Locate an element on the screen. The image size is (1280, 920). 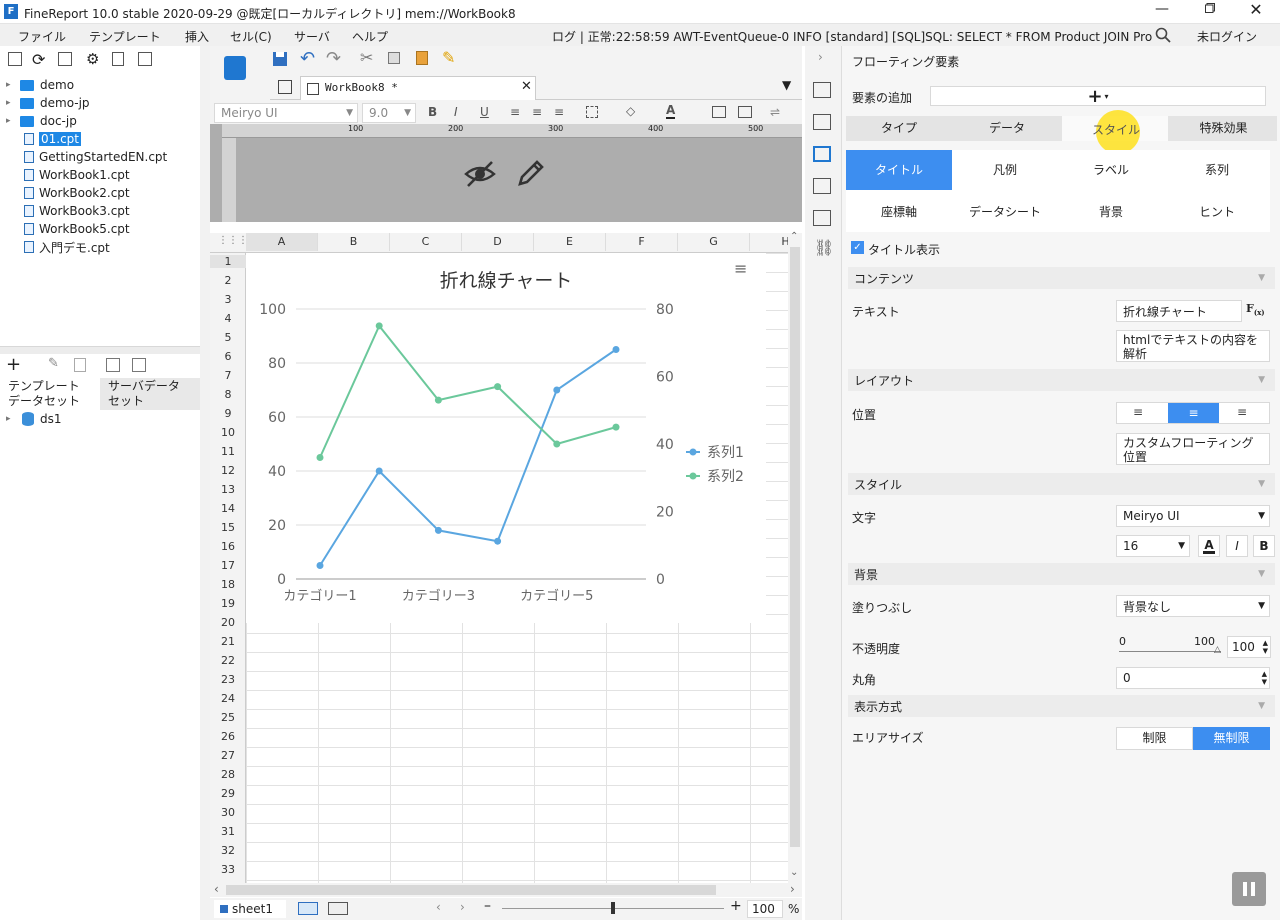
condition-icon is located at coordinates (822, 218).